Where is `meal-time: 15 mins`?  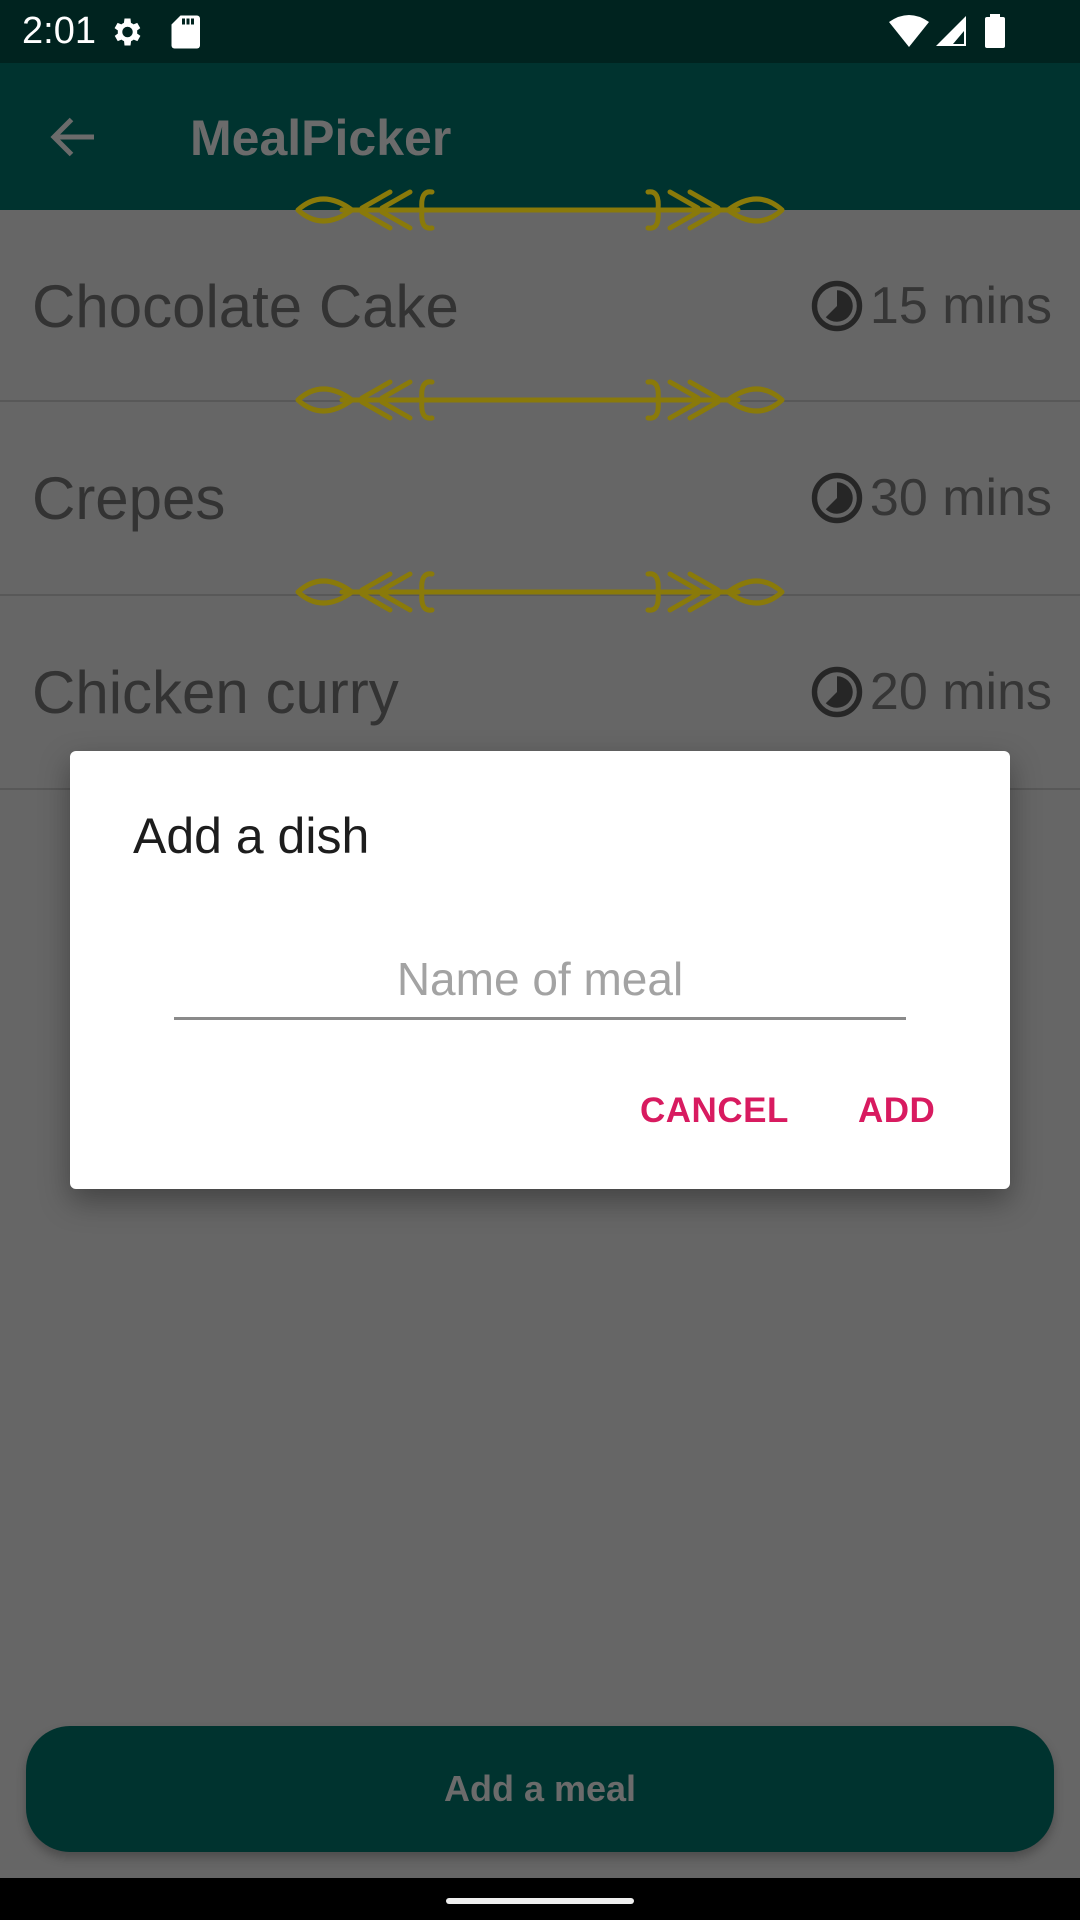
meal-time: 15 mins is located at coordinates (931, 306).